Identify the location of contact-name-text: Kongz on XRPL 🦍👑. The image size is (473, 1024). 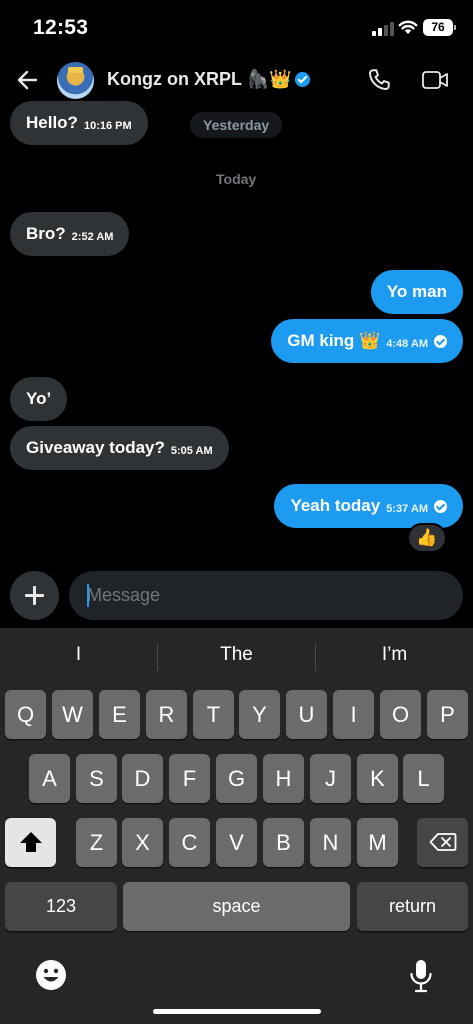
(199, 79).